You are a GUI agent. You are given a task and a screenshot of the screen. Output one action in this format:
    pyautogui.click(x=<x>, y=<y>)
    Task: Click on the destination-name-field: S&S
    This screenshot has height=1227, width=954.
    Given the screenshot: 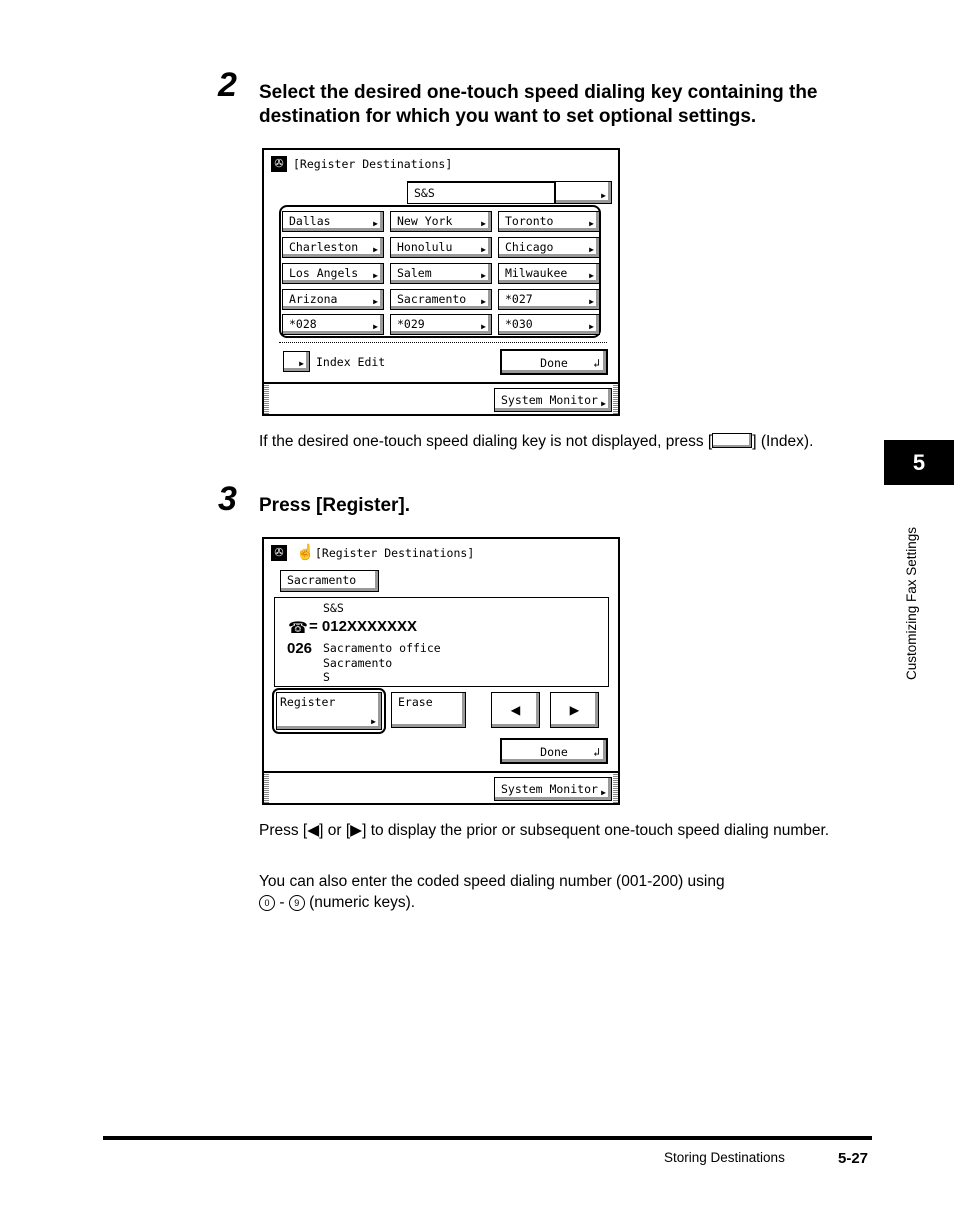 What is the action you would take?
    pyautogui.click(x=481, y=192)
    